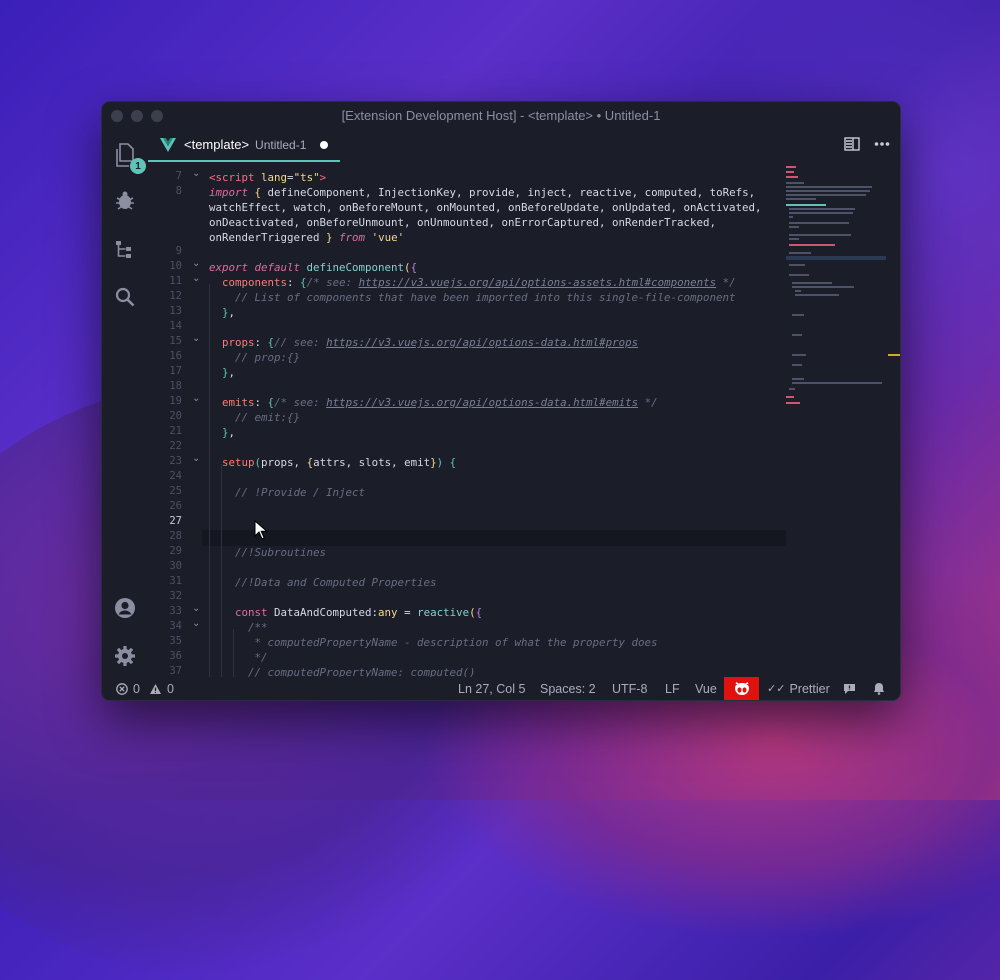 Image resolution: width=1000 pixels, height=980 pixels. What do you see at coordinates (145, 688) in the screenshot?
I see `problems-indicator: 0 0` at bounding box center [145, 688].